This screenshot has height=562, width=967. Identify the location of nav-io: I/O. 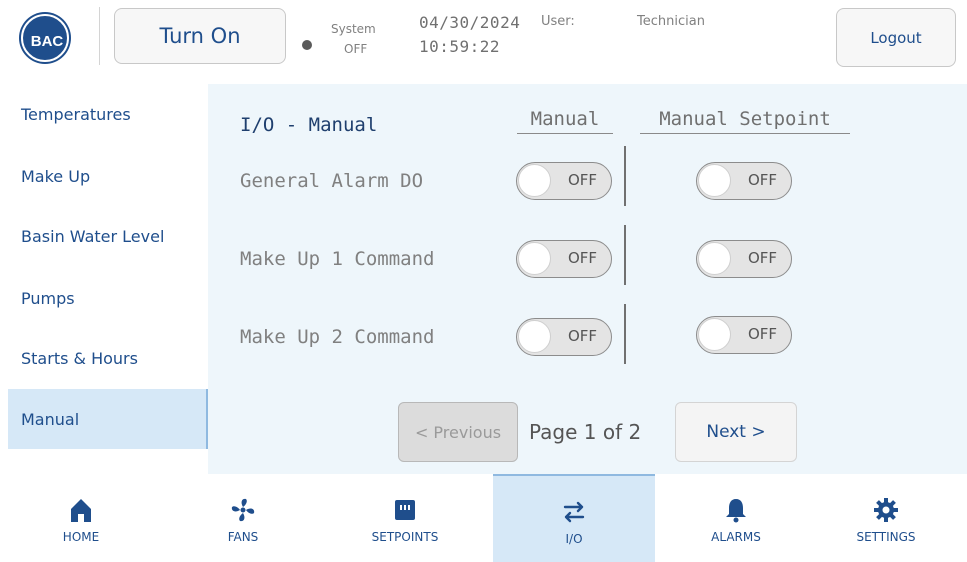
(574, 518).